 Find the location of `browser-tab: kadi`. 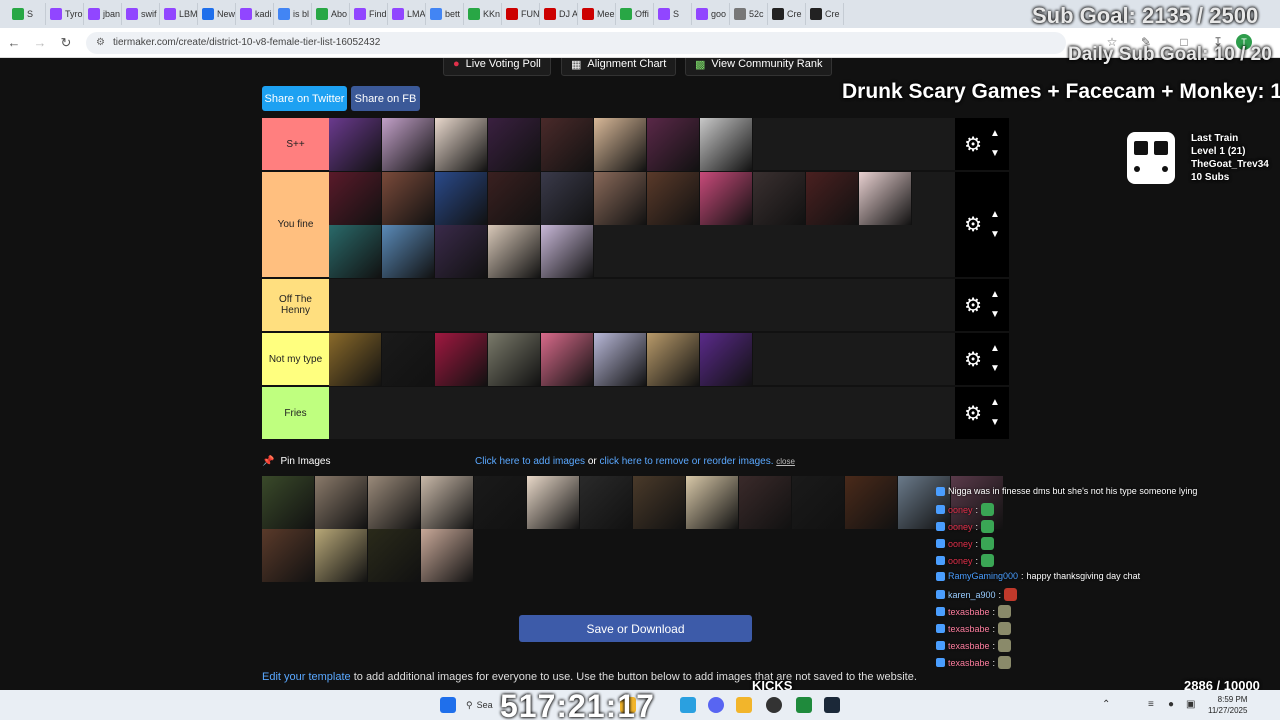

browser-tab: kadi is located at coordinates (255, 14).